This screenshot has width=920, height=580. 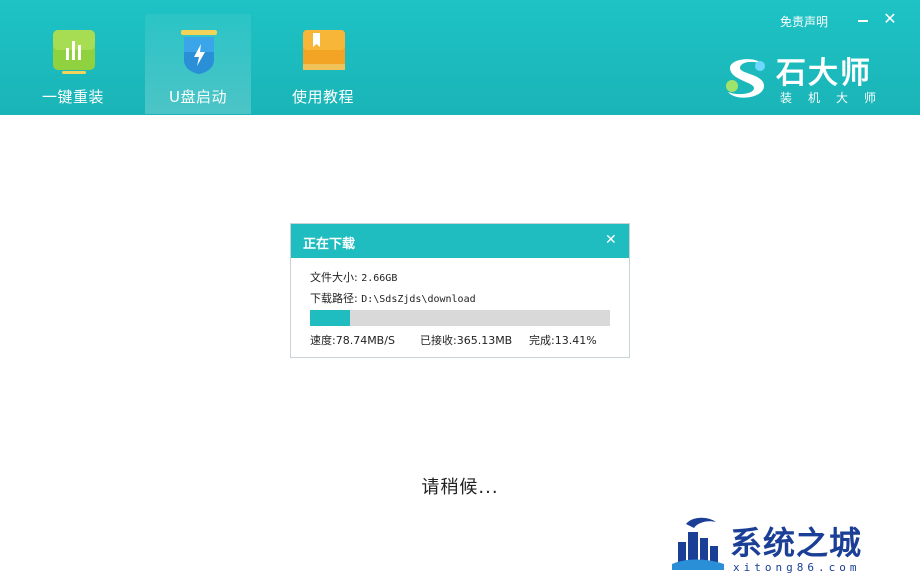 I want to click on tab-tutorial: 使用教程, so click(x=323, y=64).